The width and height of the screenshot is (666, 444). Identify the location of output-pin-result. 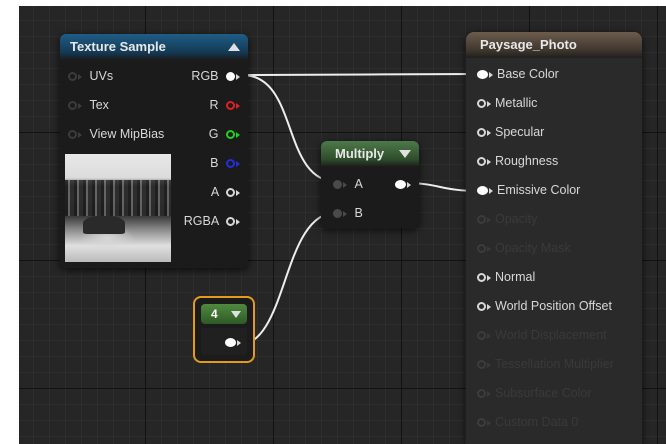
(403, 184).